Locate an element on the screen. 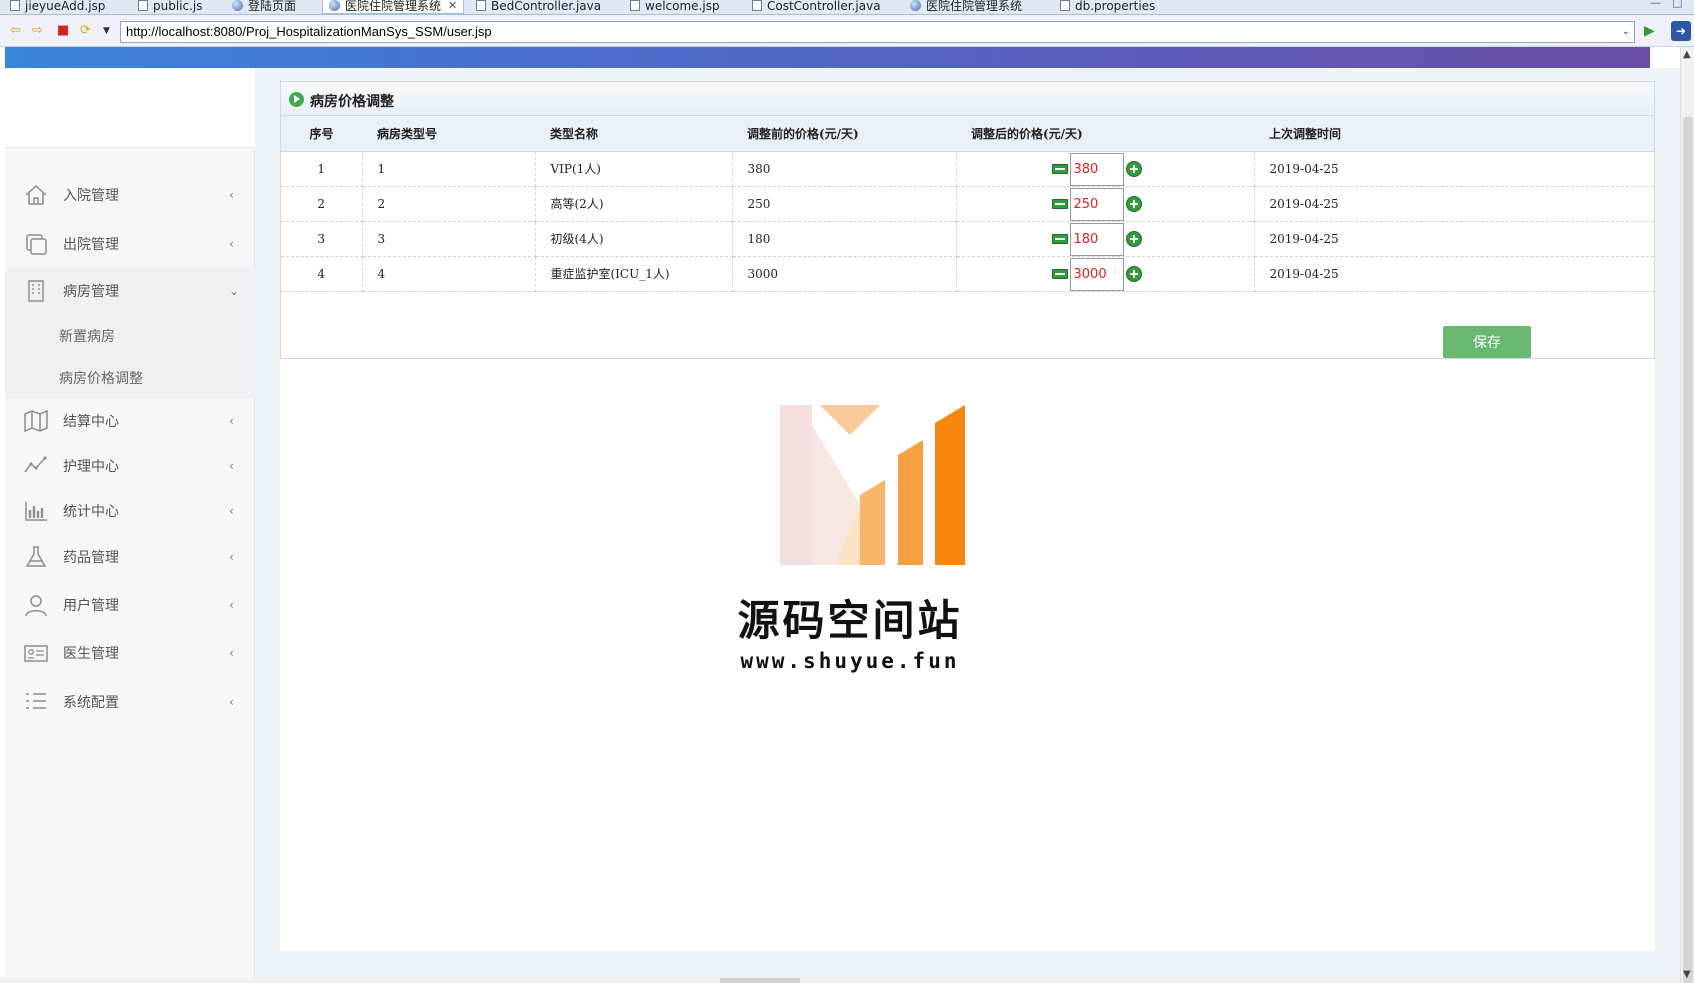 The width and height of the screenshot is (1694, 983). sidebar-item-settlement: 结算中心 ‹ is located at coordinates (130, 421).